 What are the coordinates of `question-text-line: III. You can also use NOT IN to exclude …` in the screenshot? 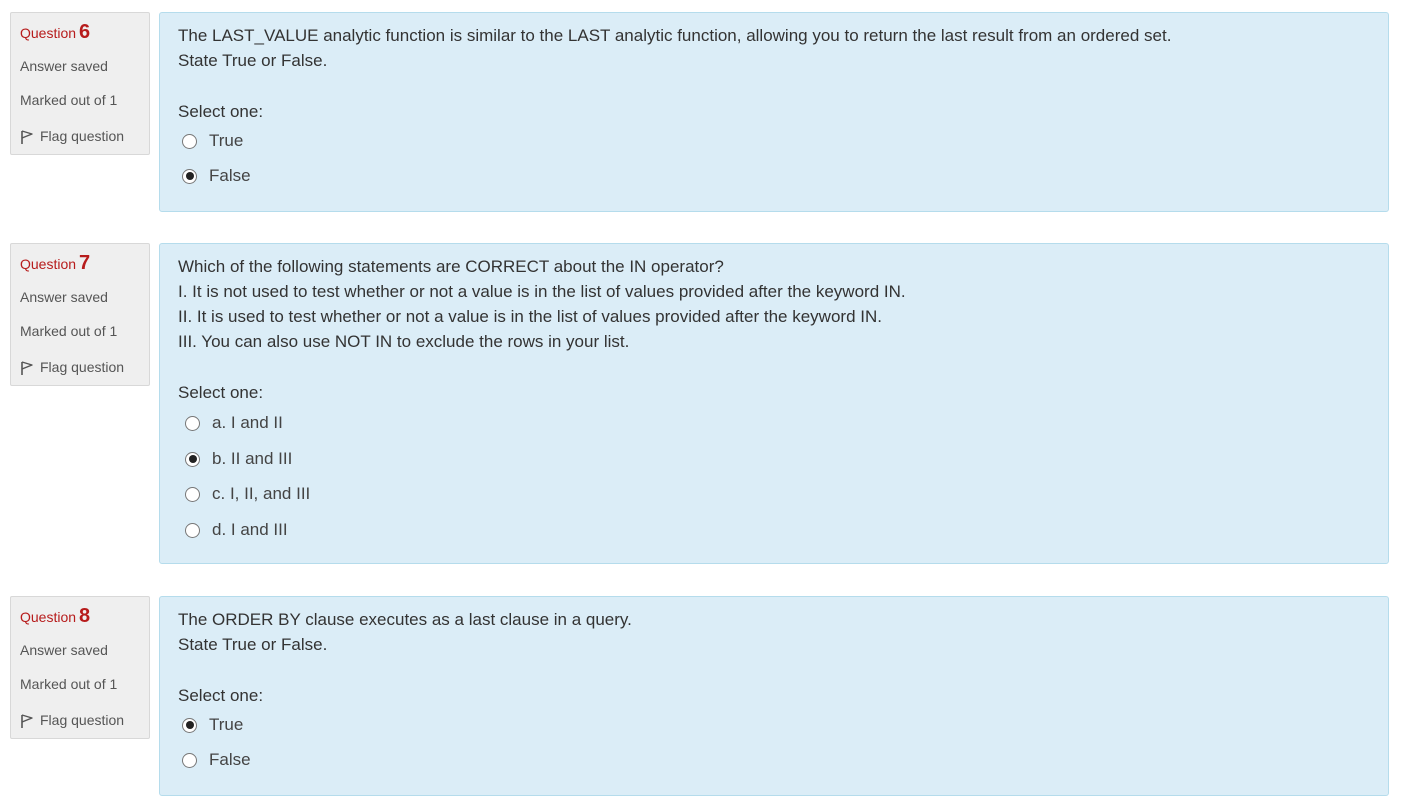 It's located at (404, 341).